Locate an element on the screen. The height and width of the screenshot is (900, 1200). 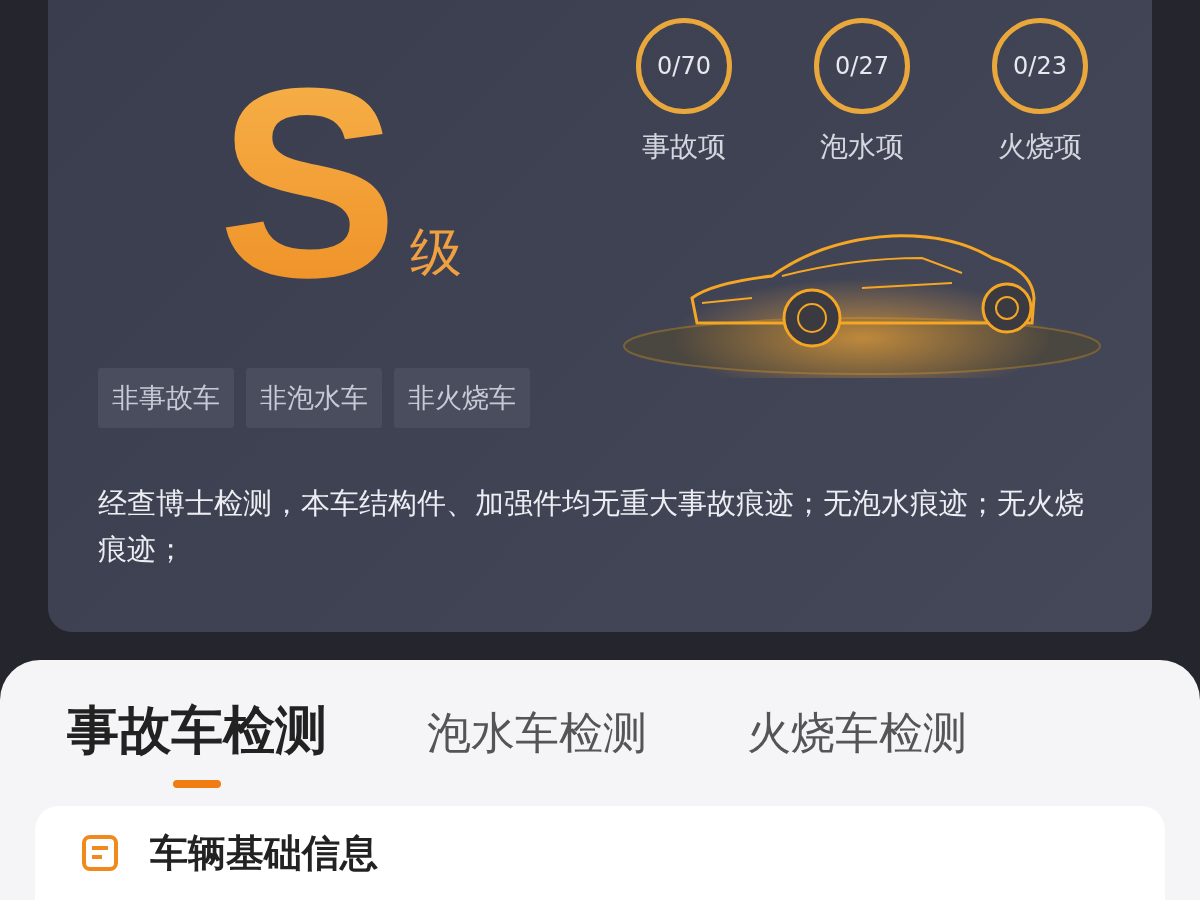
status-tag: 非泡水车 is located at coordinates (314, 398).